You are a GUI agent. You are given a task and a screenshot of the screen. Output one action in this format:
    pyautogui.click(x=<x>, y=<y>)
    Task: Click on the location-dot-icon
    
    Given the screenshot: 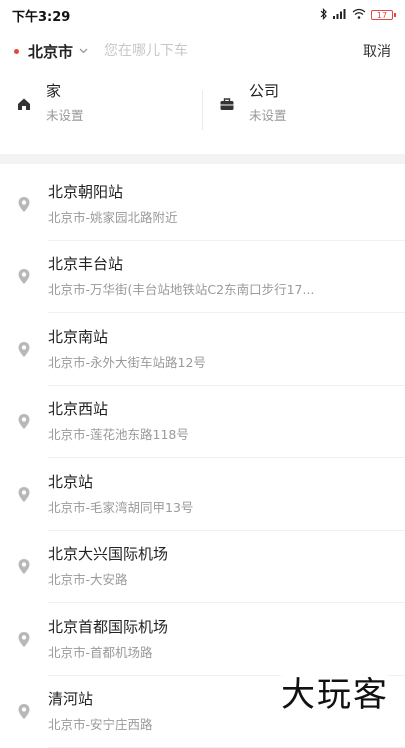 What is the action you would take?
    pyautogui.click(x=16, y=51)
    